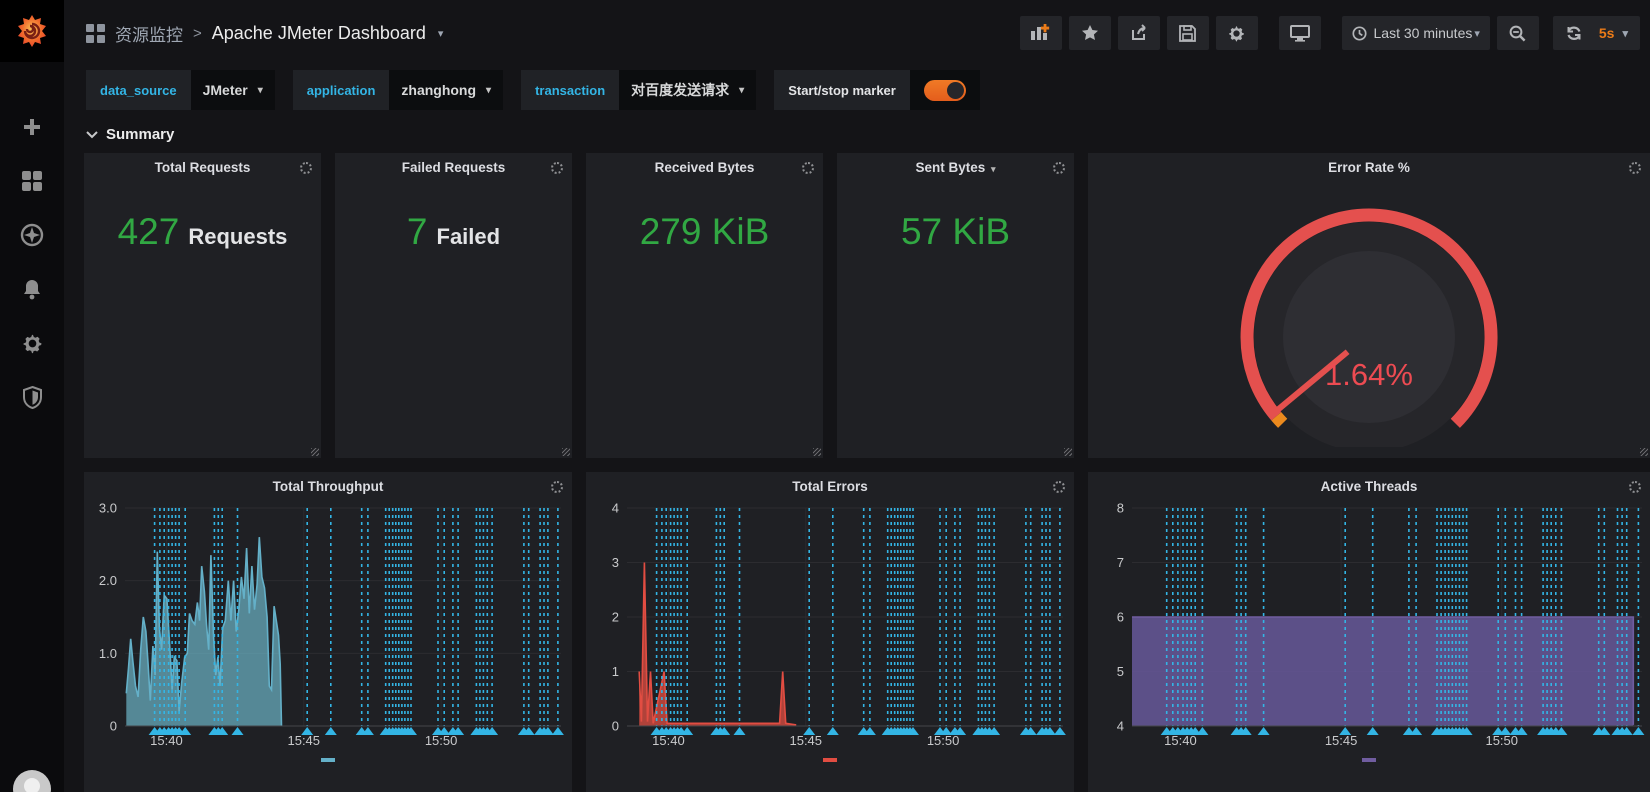 This screenshot has width=1650, height=792. What do you see at coordinates (955, 164) in the screenshot?
I see `panel-title: Sent Bytes ▾` at bounding box center [955, 164].